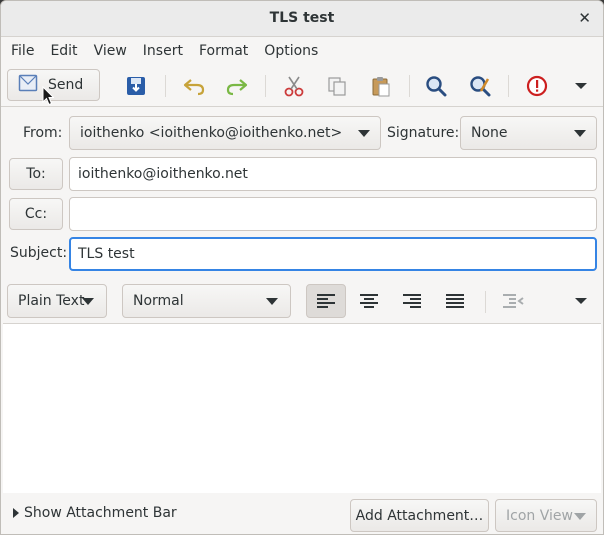 This screenshot has width=604, height=535. I want to click on chevron-right-icon, so click(16, 513).